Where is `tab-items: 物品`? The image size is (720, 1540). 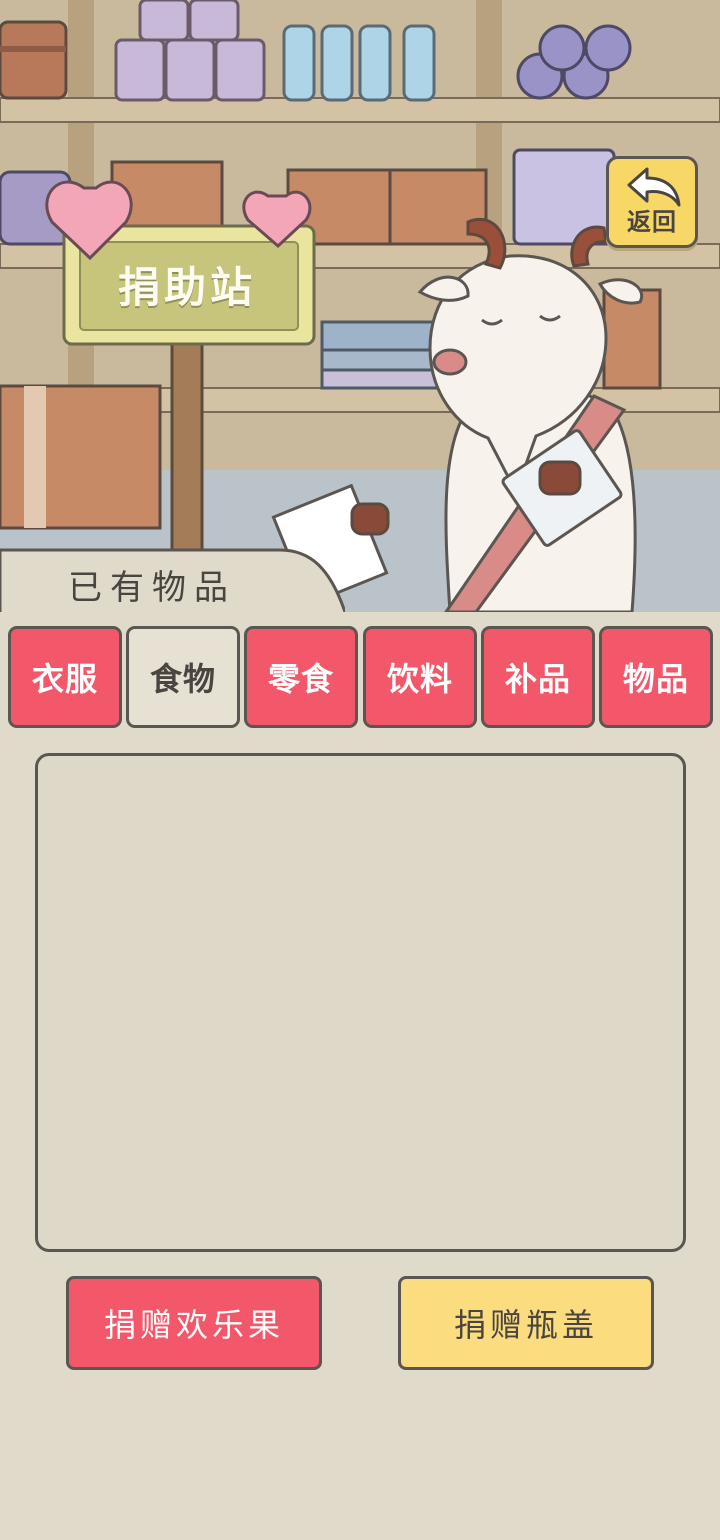
tab-items: 物品 is located at coordinates (656, 677).